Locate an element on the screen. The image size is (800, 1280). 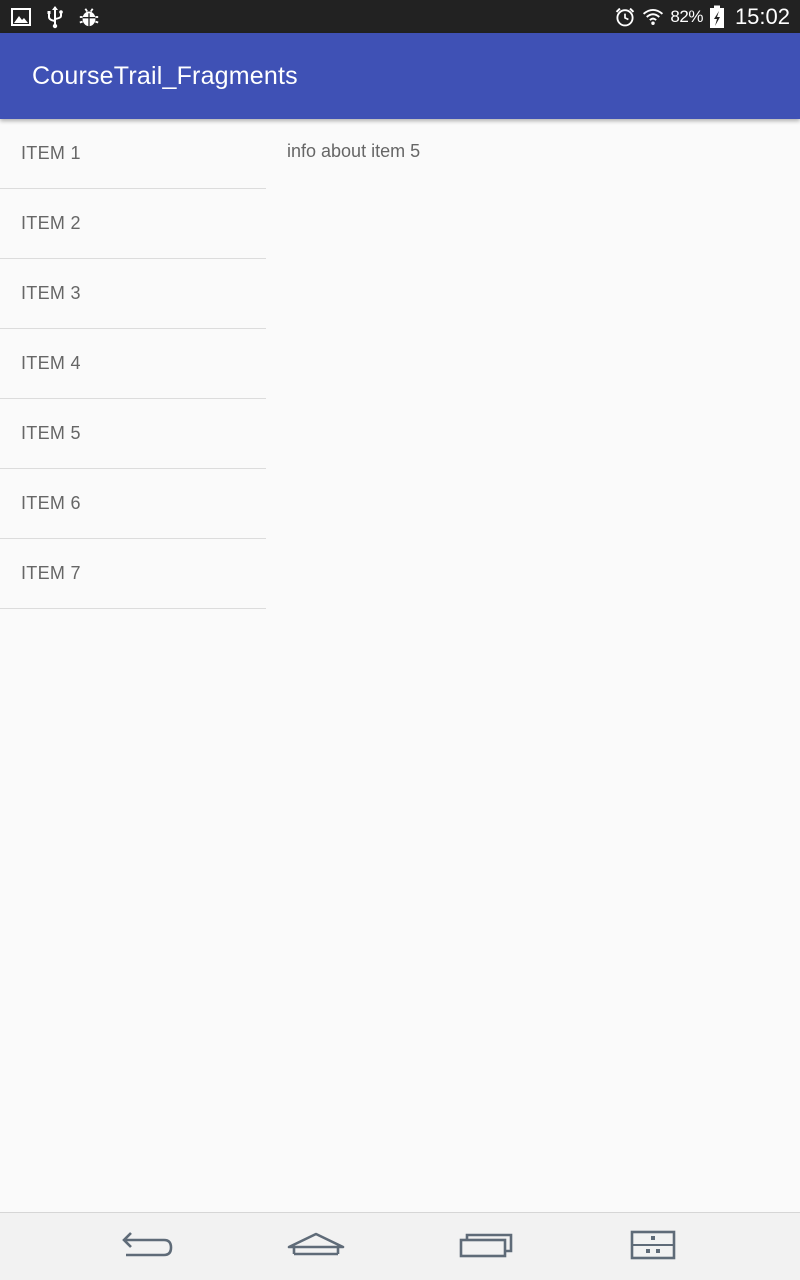
status-right: 82% 15:02 is located at coordinates (702, 17).